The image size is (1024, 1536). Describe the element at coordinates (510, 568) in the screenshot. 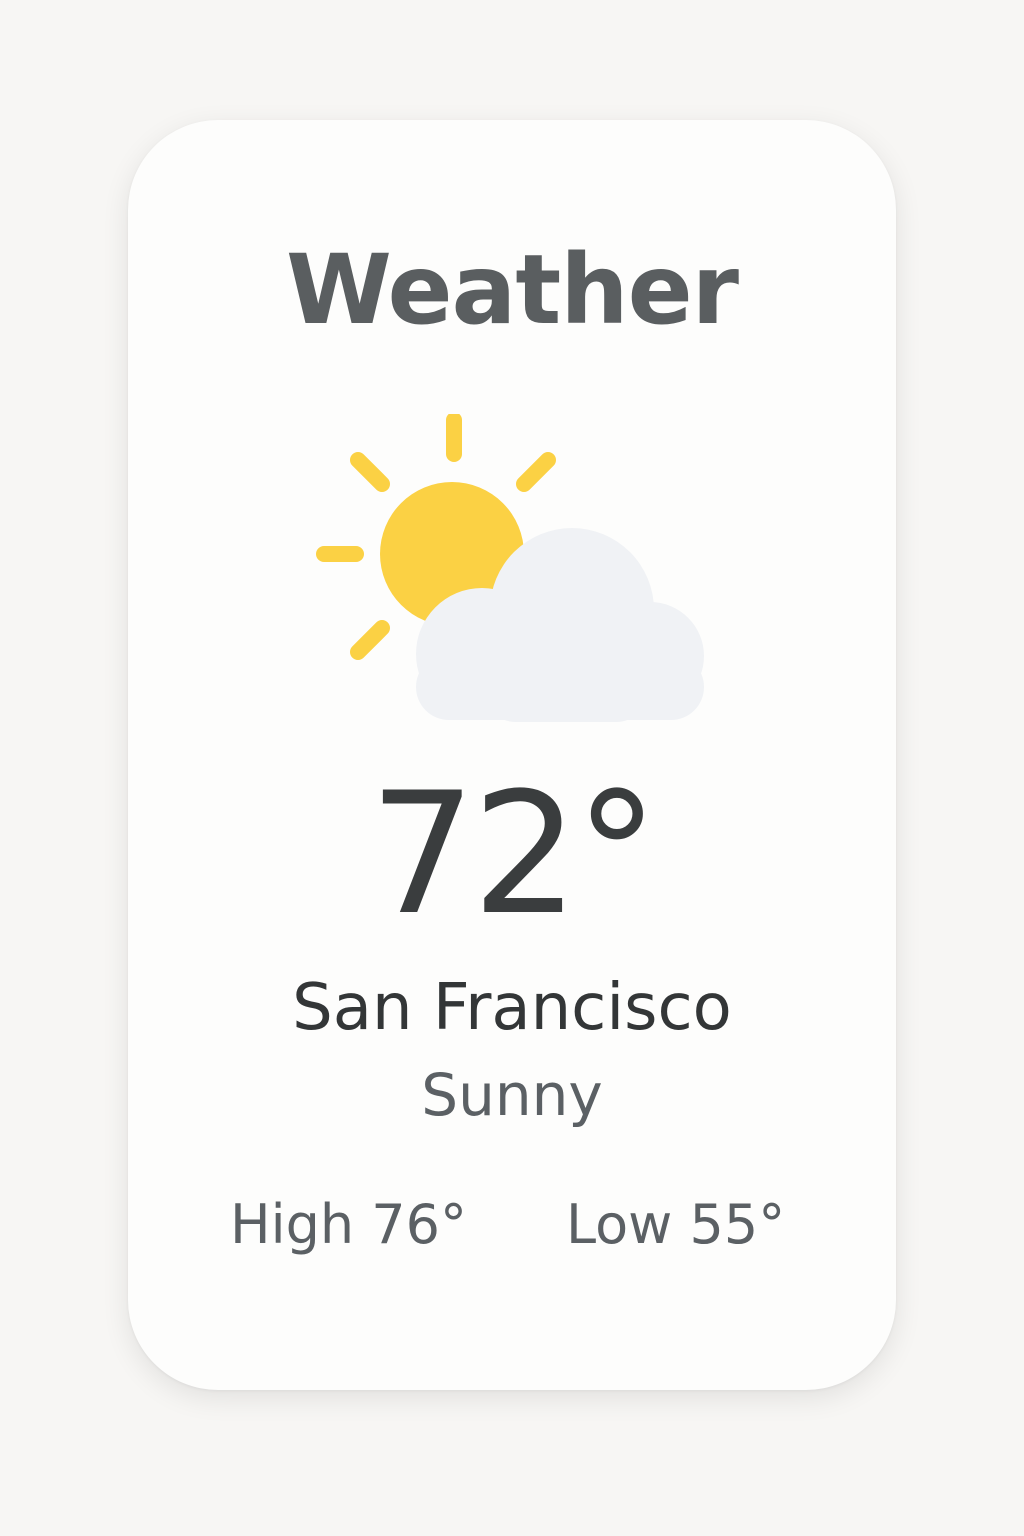

I see `partly-sunny-icon` at that location.